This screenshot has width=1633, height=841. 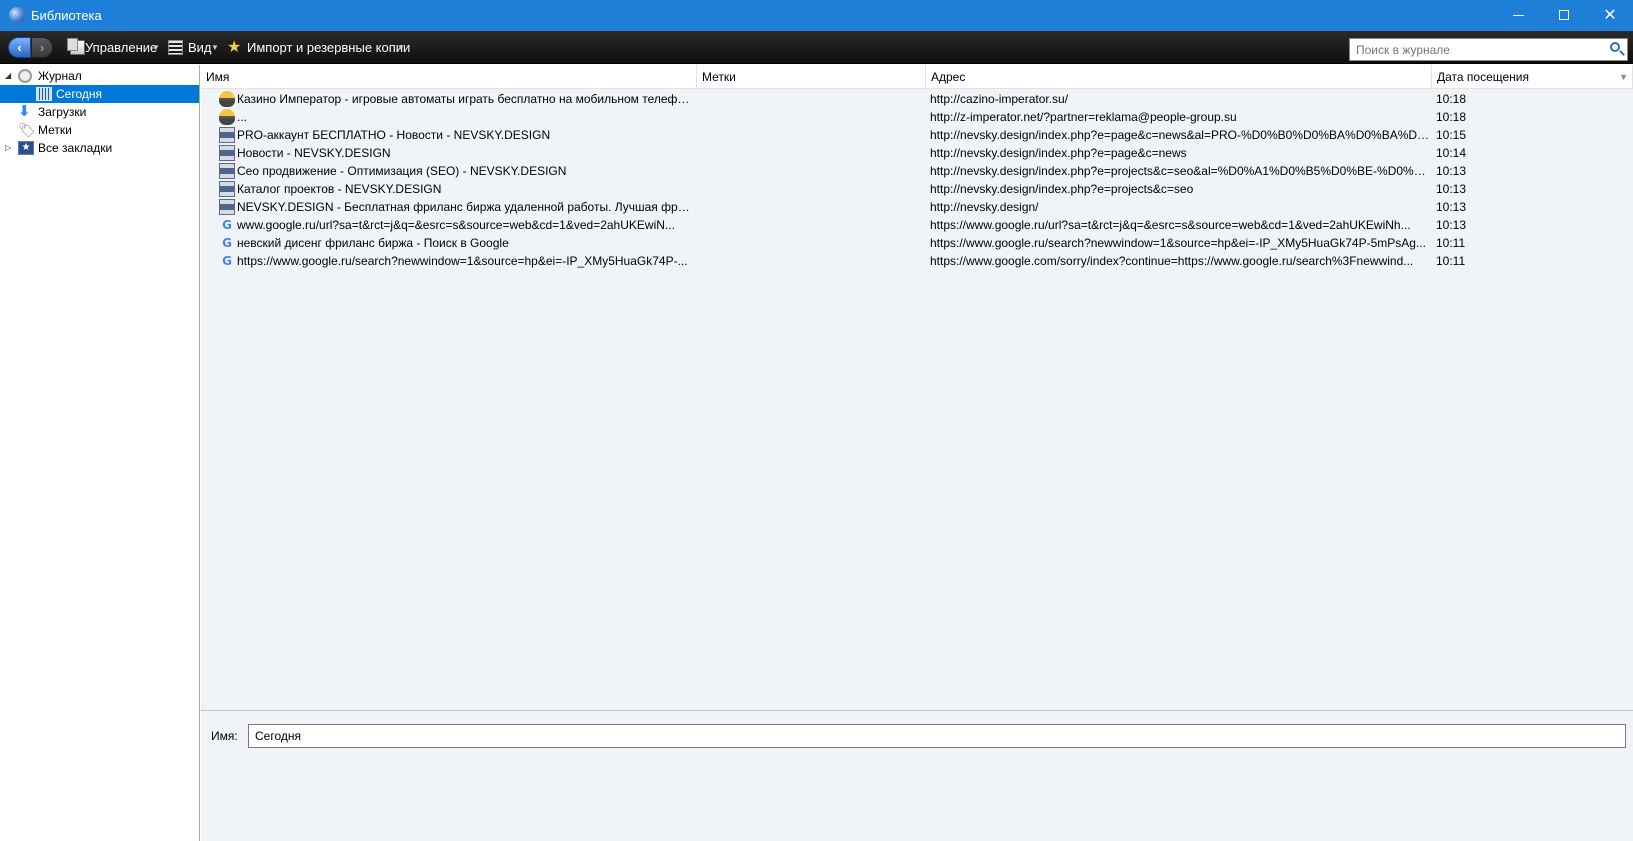 I want to click on sidebar-item-label: Метки, so click(x=55, y=130).